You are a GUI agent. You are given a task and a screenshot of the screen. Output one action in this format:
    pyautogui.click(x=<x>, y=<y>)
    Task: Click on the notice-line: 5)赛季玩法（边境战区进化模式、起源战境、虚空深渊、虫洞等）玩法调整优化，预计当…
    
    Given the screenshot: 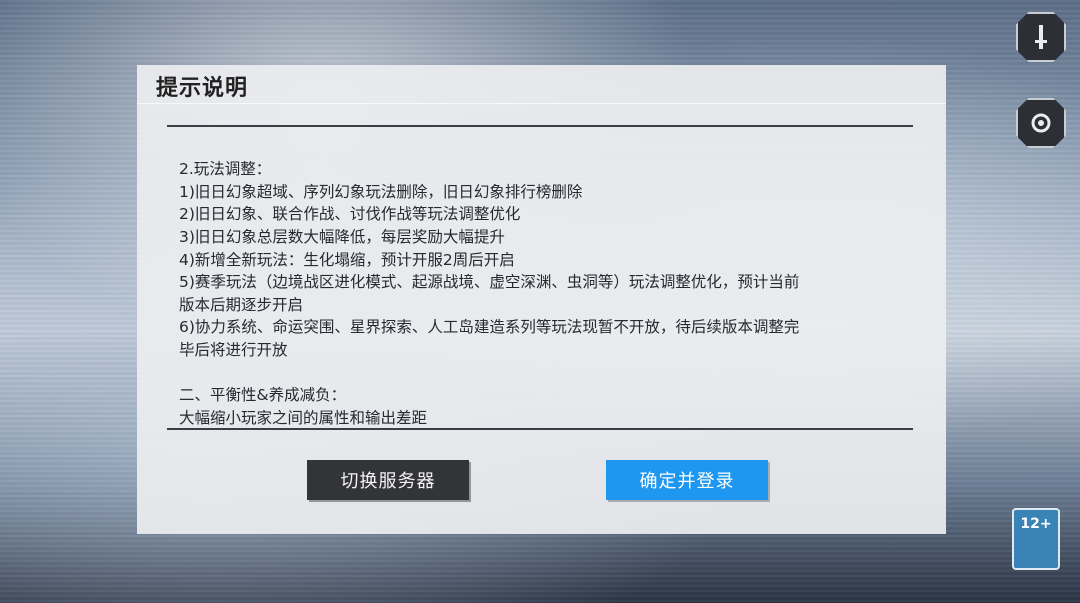 What is the action you would take?
    pyautogui.click(x=489, y=282)
    